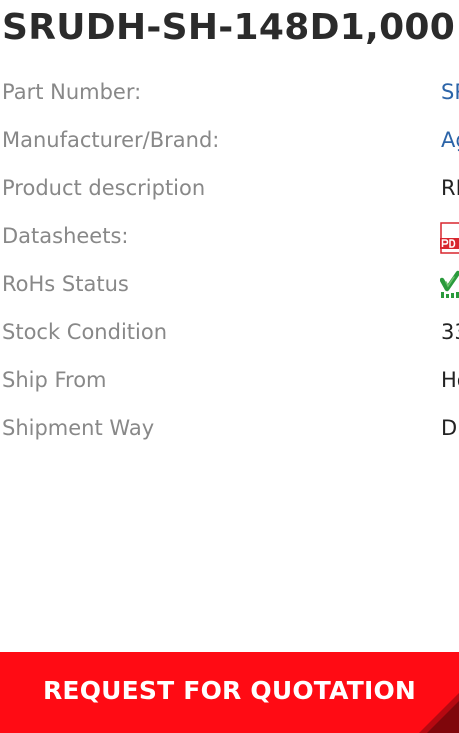  I want to click on description-value: RE, so click(450, 188).